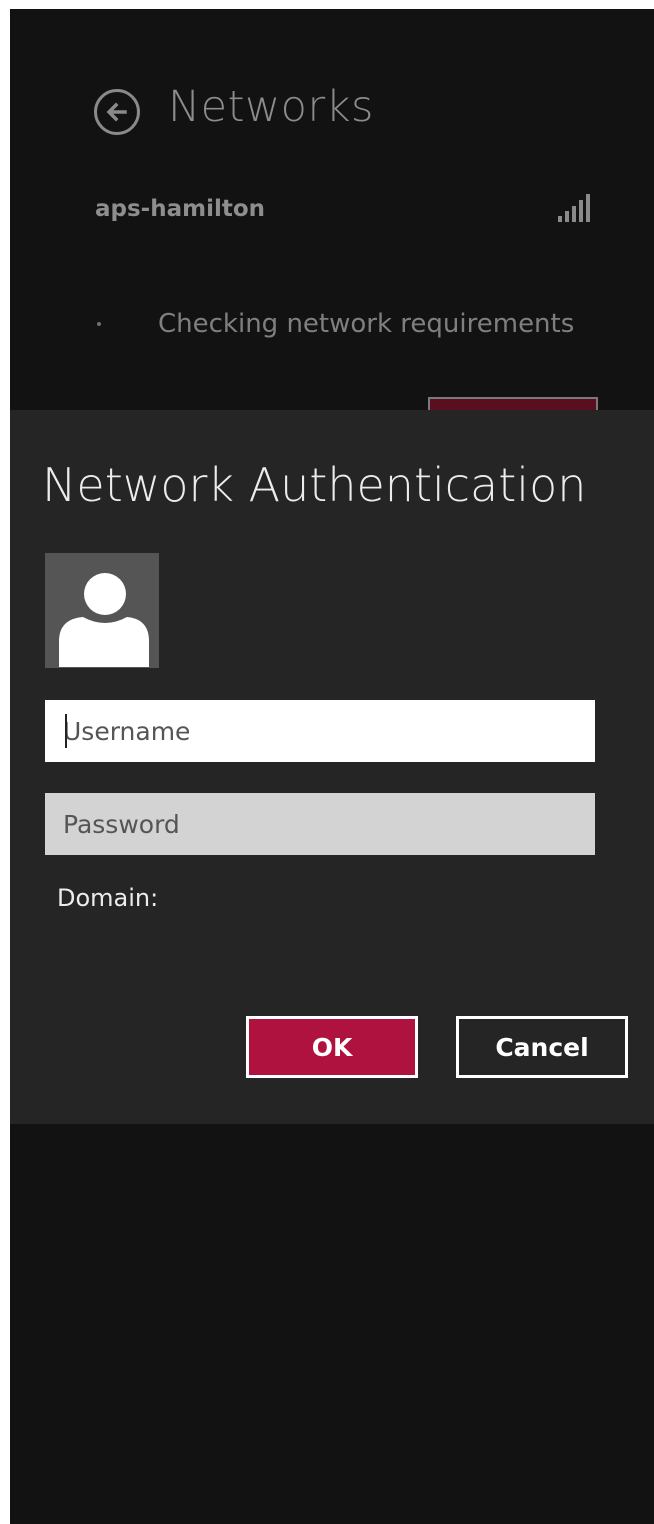  What do you see at coordinates (108, 898) in the screenshot?
I see `domain-label: Domain:` at bounding box center [108, 898].